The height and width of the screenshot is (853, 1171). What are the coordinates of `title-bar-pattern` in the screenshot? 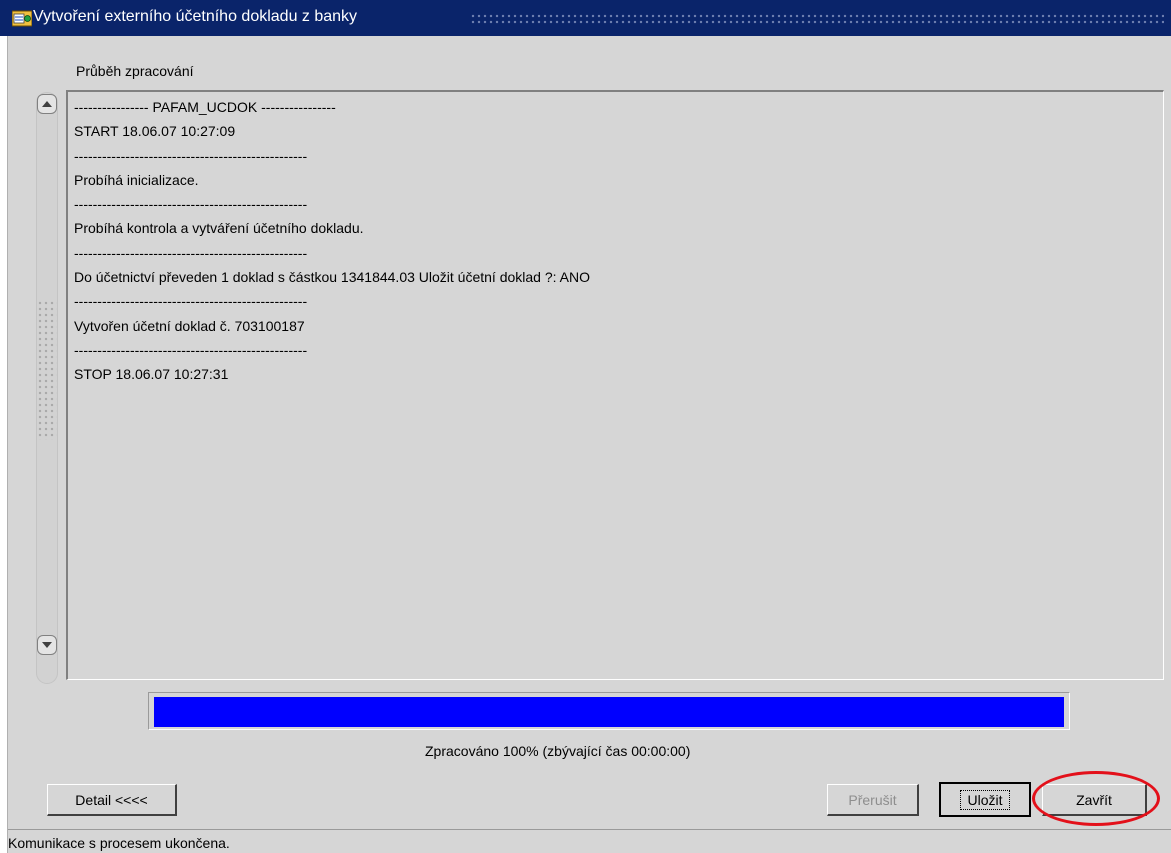 It's located at (817, 19).